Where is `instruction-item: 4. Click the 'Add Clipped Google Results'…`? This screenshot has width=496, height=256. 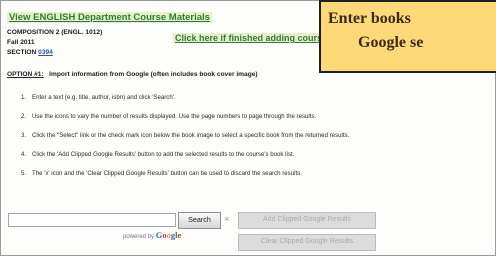 instruction-item: 4. Click the 'Add Clipped Google Results'… is located at coordinates (256, 160).